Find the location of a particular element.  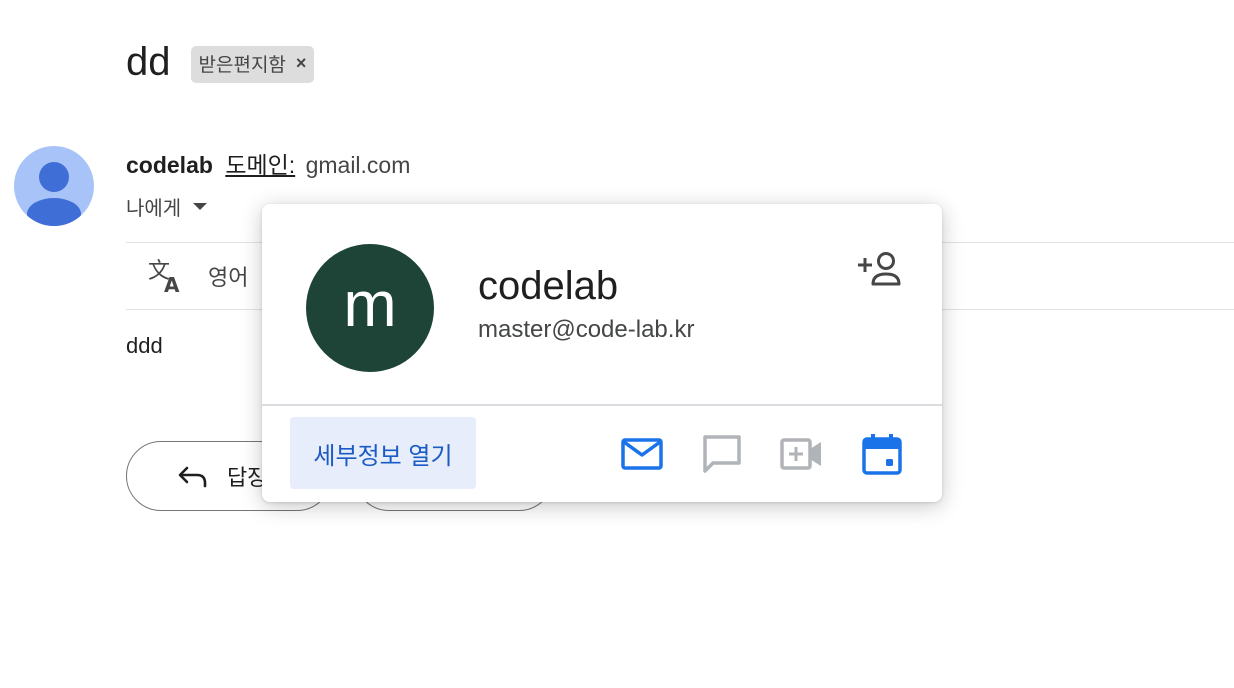

contact-avatar: m is located at coordinates (370, 308).